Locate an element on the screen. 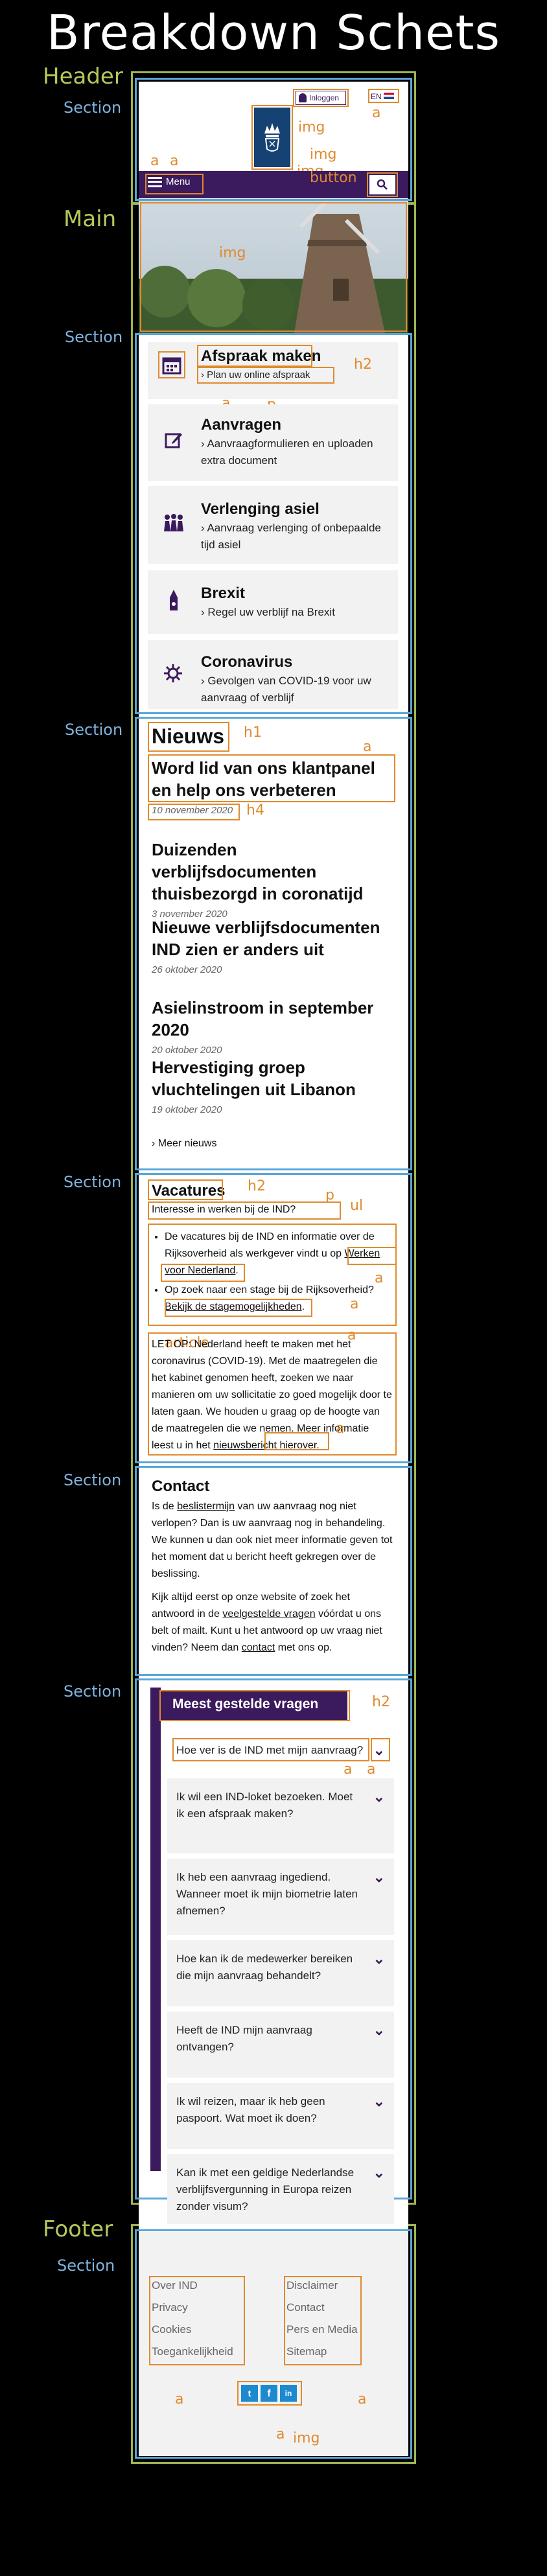  faq-chevron-annotation is located at coordinates (380, 1750).